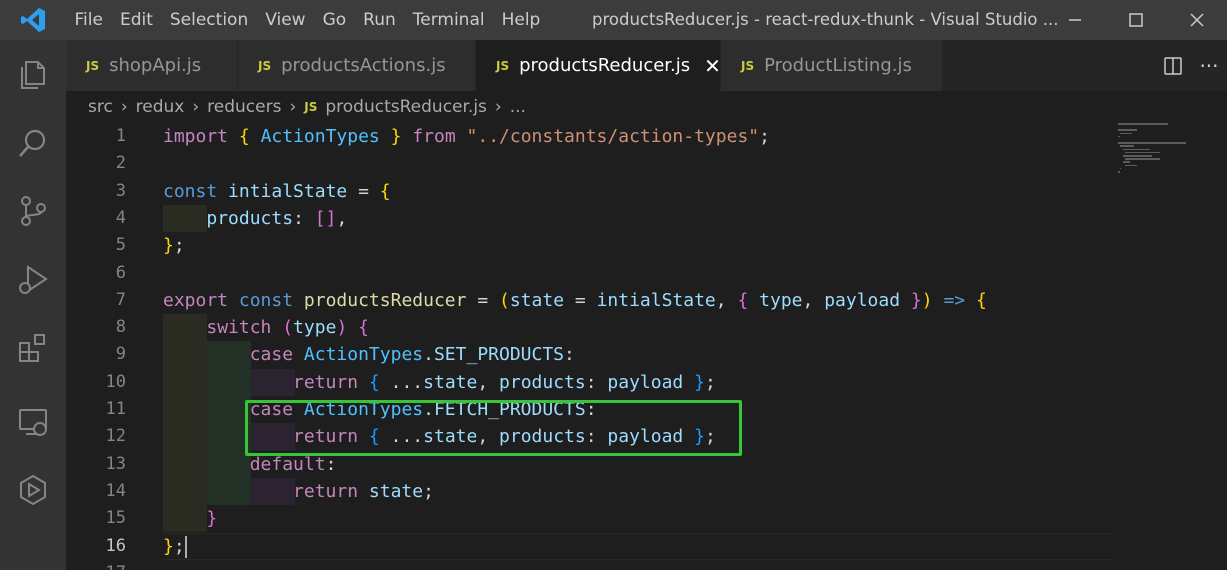 This screenshot has height=570, width=1227. I want to click on line-number: 8, so click(120, 327).